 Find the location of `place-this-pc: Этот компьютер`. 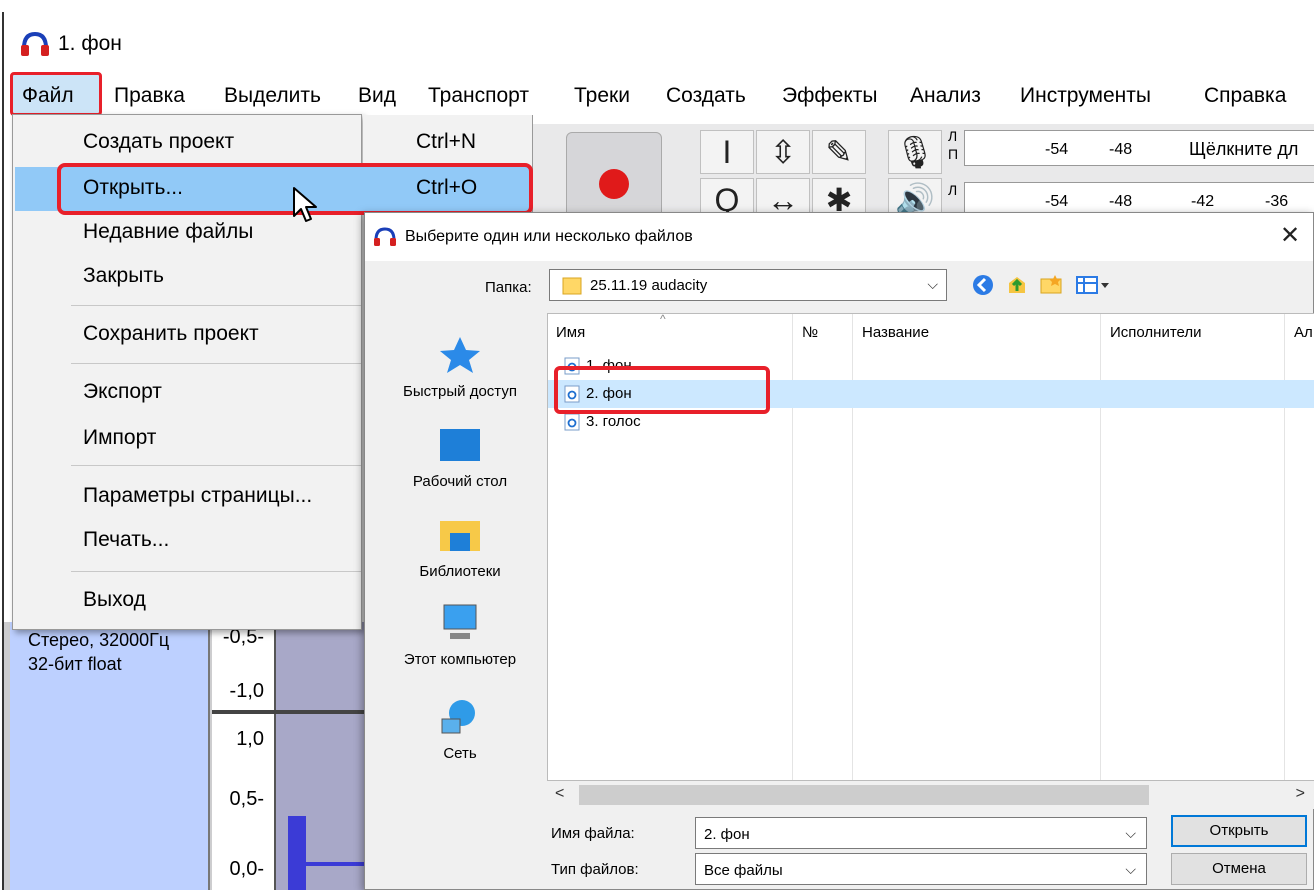

place-this-pc: Этот компьютер is located at coordinates (460, 635).